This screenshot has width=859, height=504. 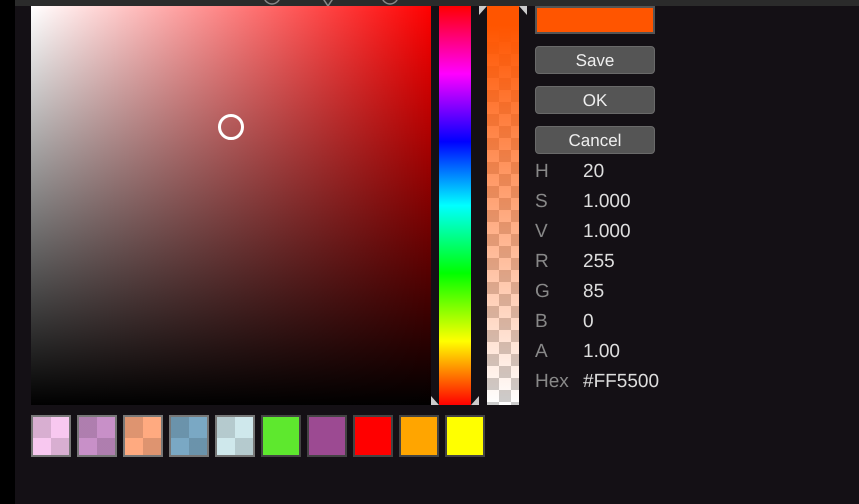 I want to click on field-value: 1.00, so click(x=601, y=352).